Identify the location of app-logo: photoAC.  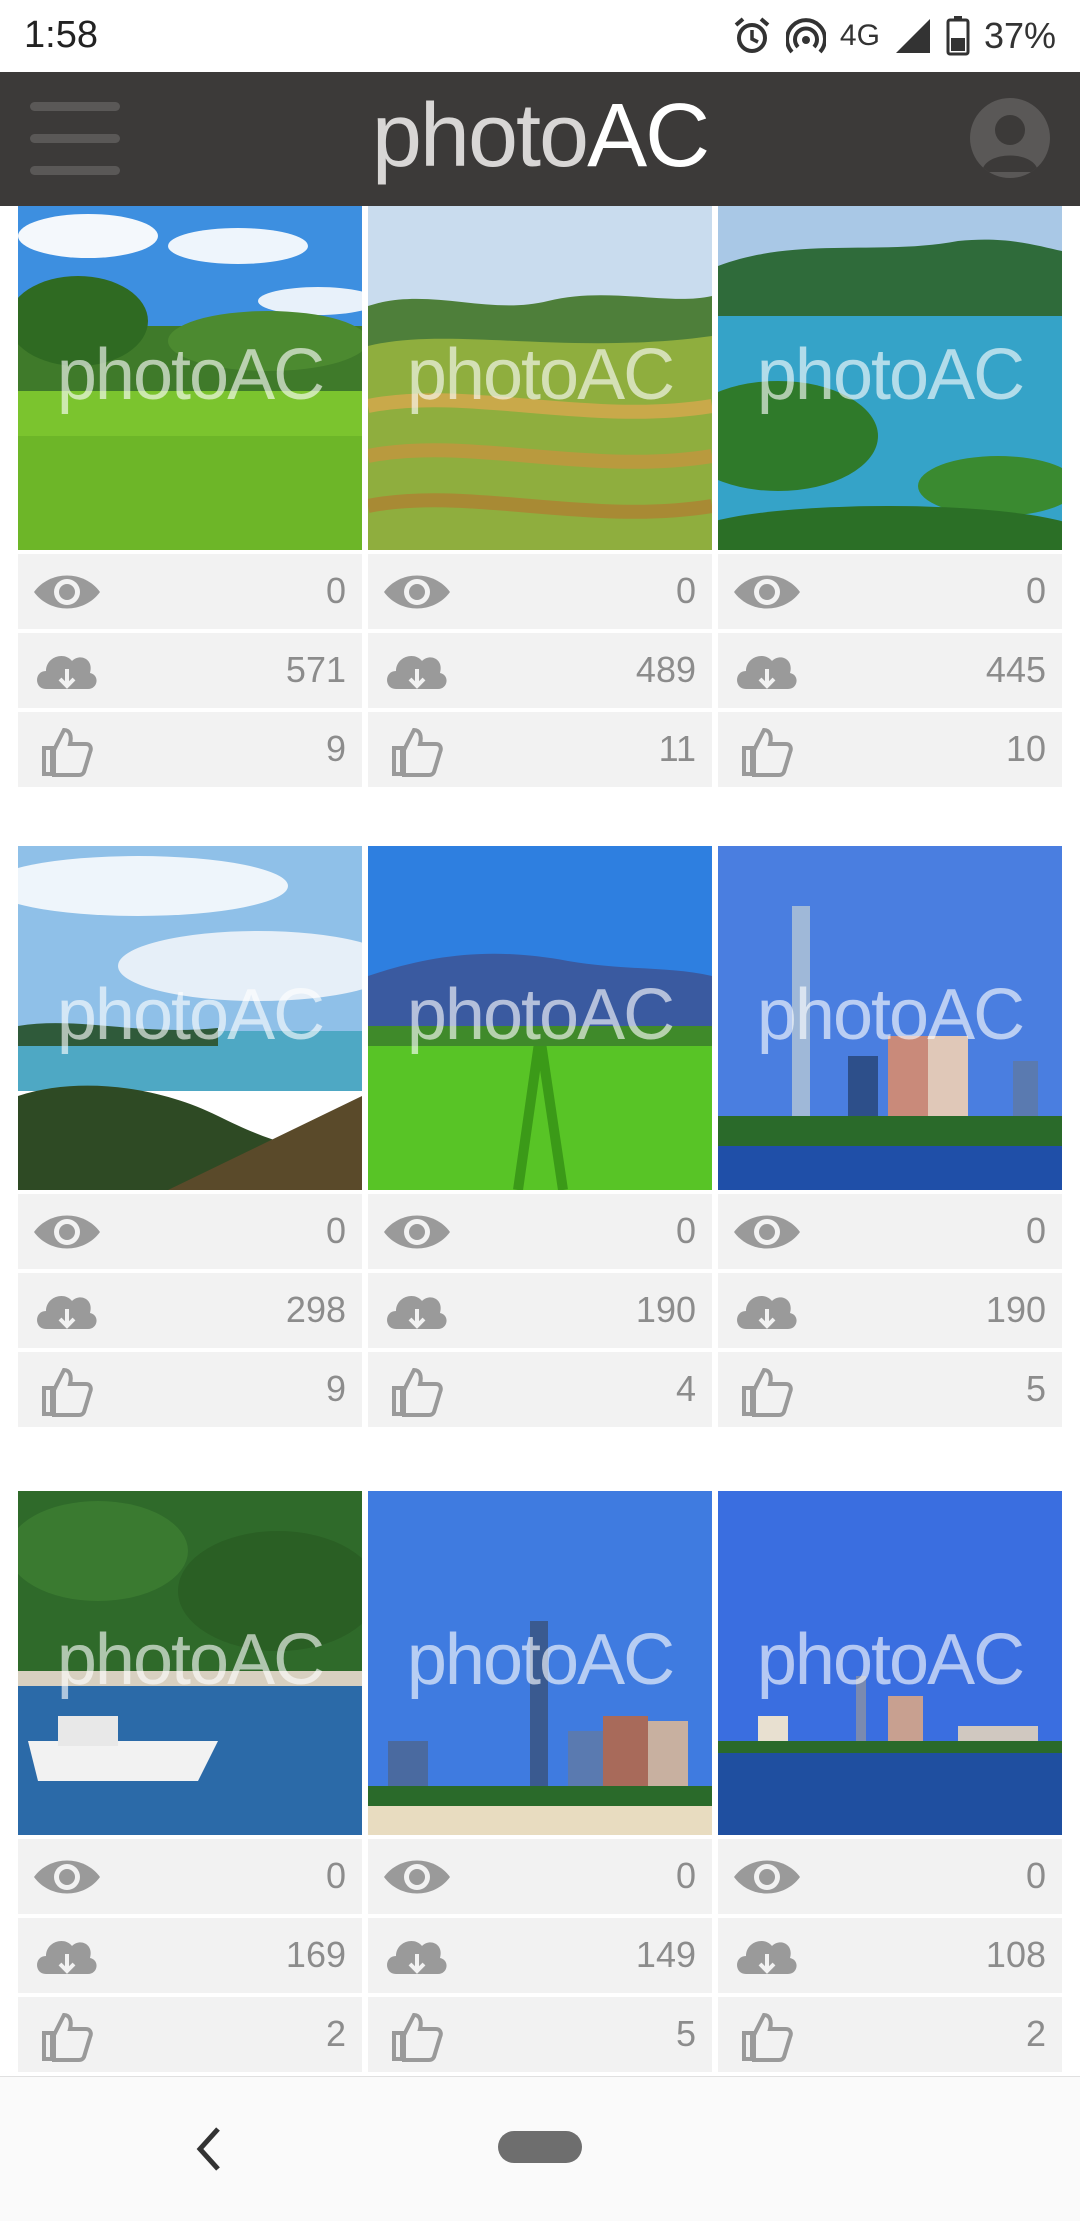
(540, 136).